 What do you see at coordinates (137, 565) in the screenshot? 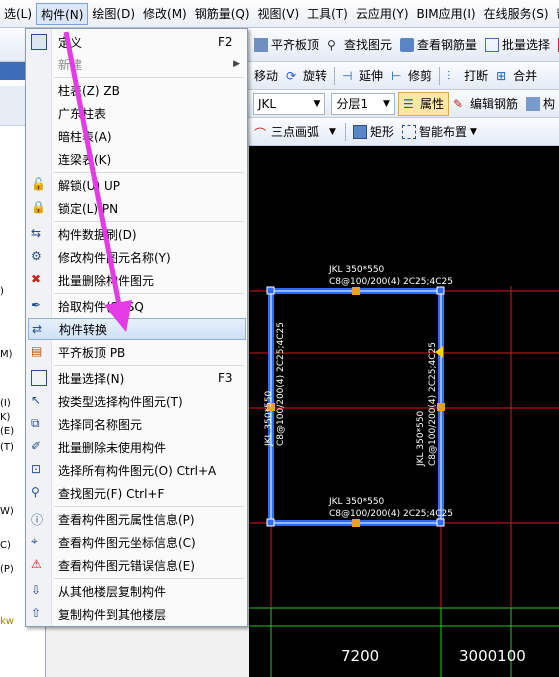
I see `menu-item-view-errors: ⚠ 查看构件图元错误信息(E)` at bounding box center [137, 565].